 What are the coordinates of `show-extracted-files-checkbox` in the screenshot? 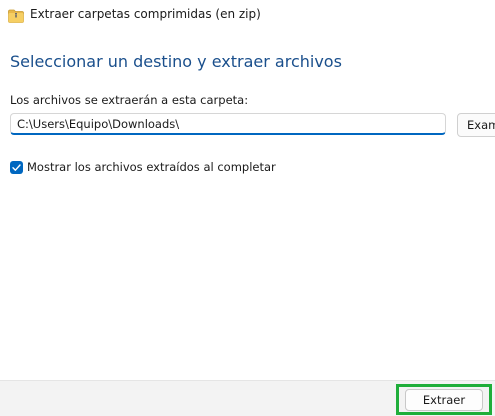 It's located at (16, 167).